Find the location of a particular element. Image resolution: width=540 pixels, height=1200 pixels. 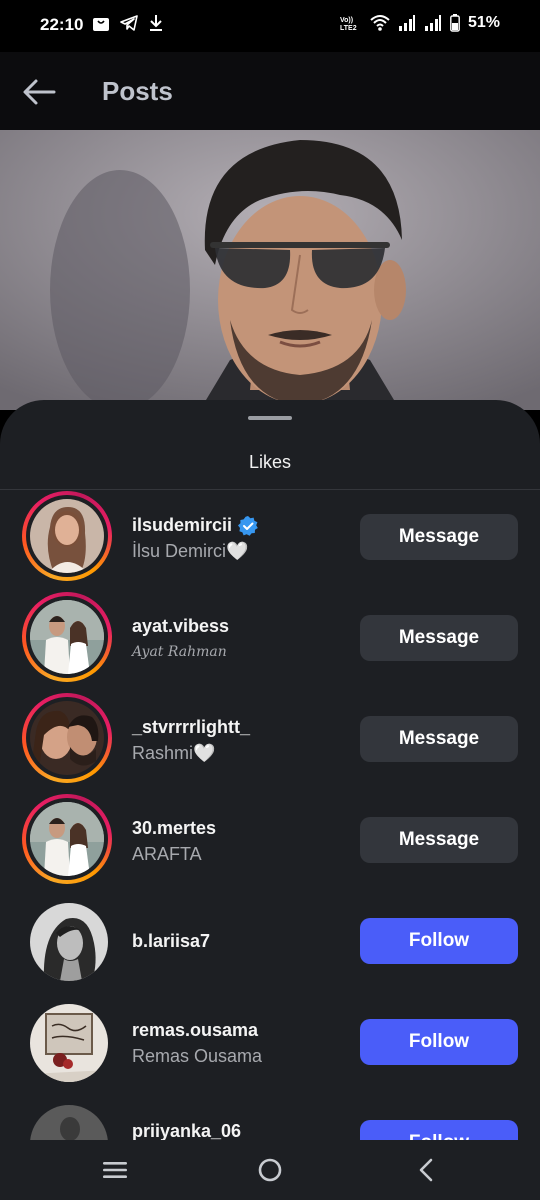

divider is located at coordinates (270, 489).